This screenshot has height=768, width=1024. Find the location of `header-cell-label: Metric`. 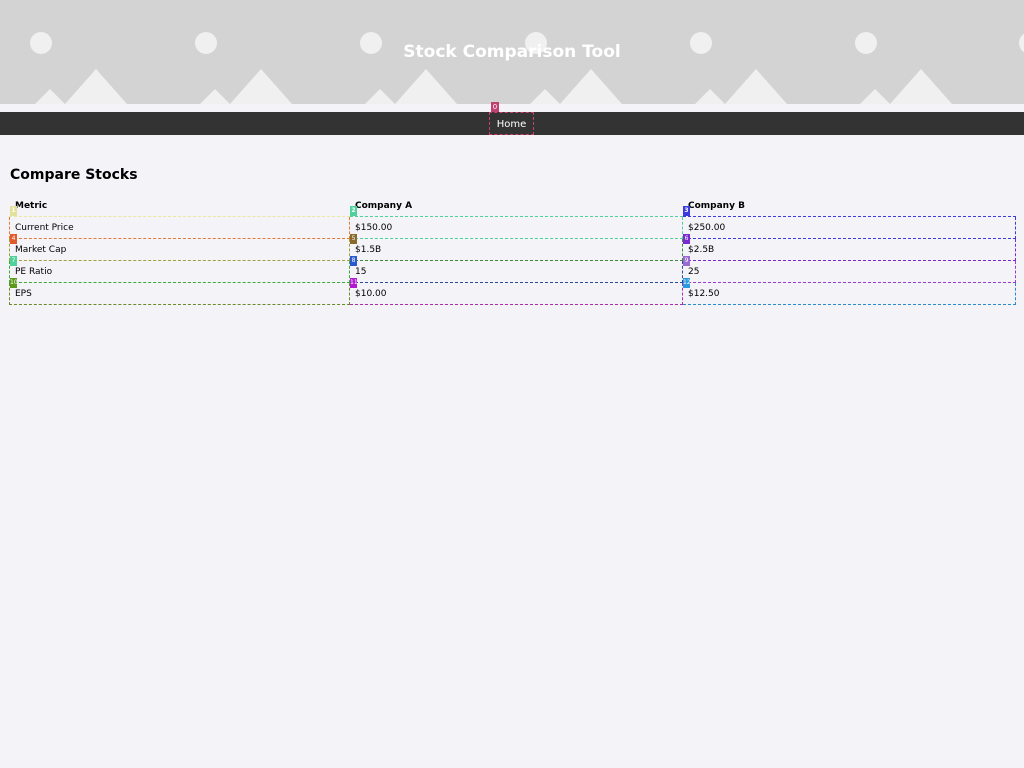

header-cell-label: Metric is located at coordinates (31, 205).